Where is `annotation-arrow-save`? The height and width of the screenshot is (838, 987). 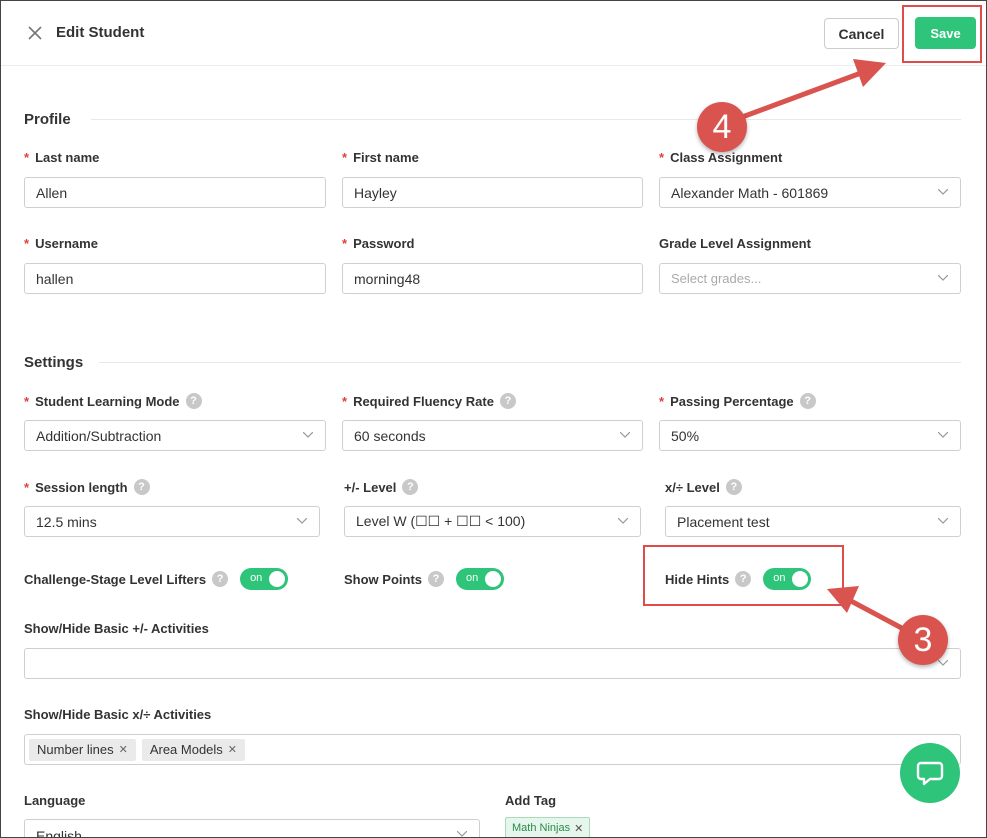
annotation-arrow-save is located at coordinates (818, 347).